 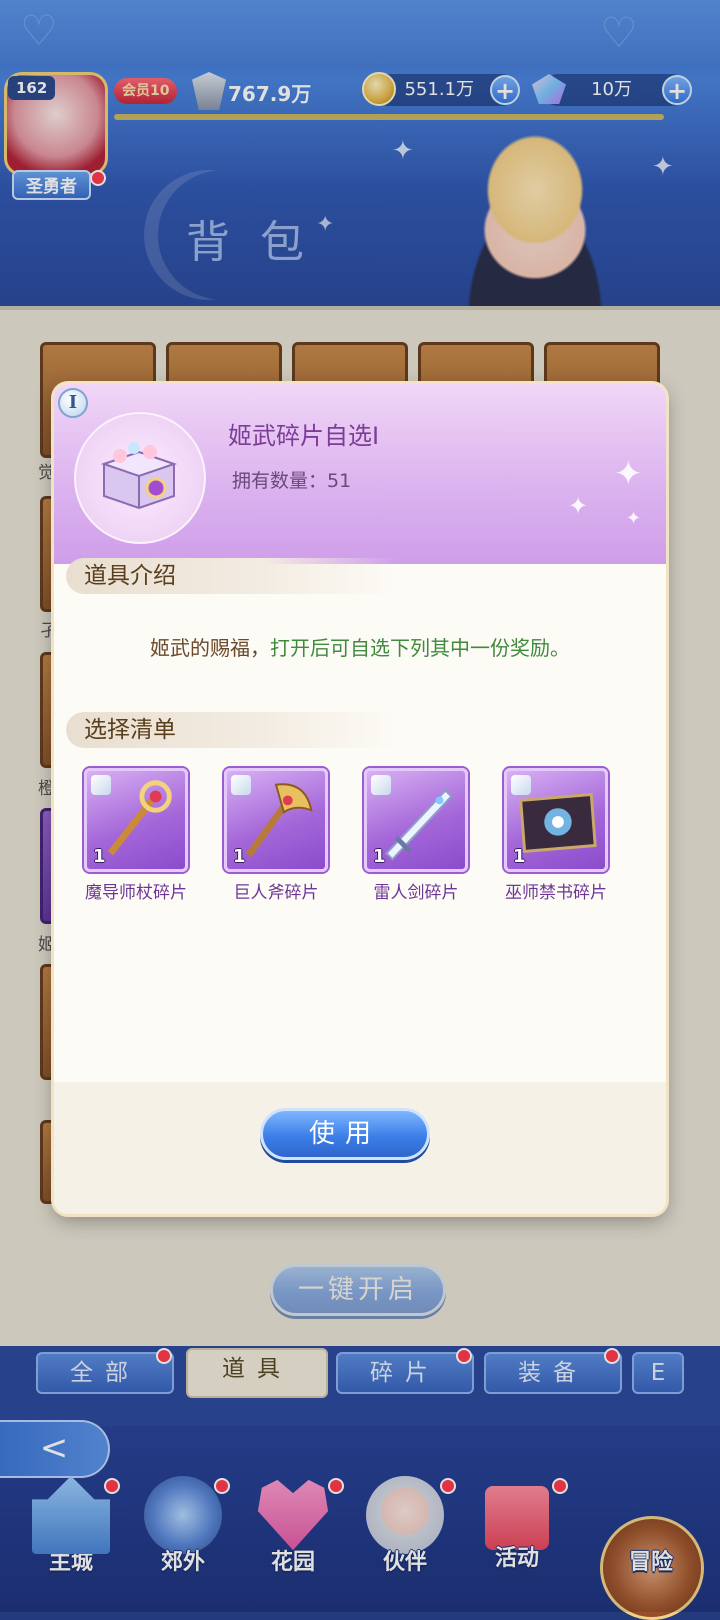 What do you see at coordinates (73, 403) in the screenshot?
I see `info-badge: I` at bounding box center [73, 403].